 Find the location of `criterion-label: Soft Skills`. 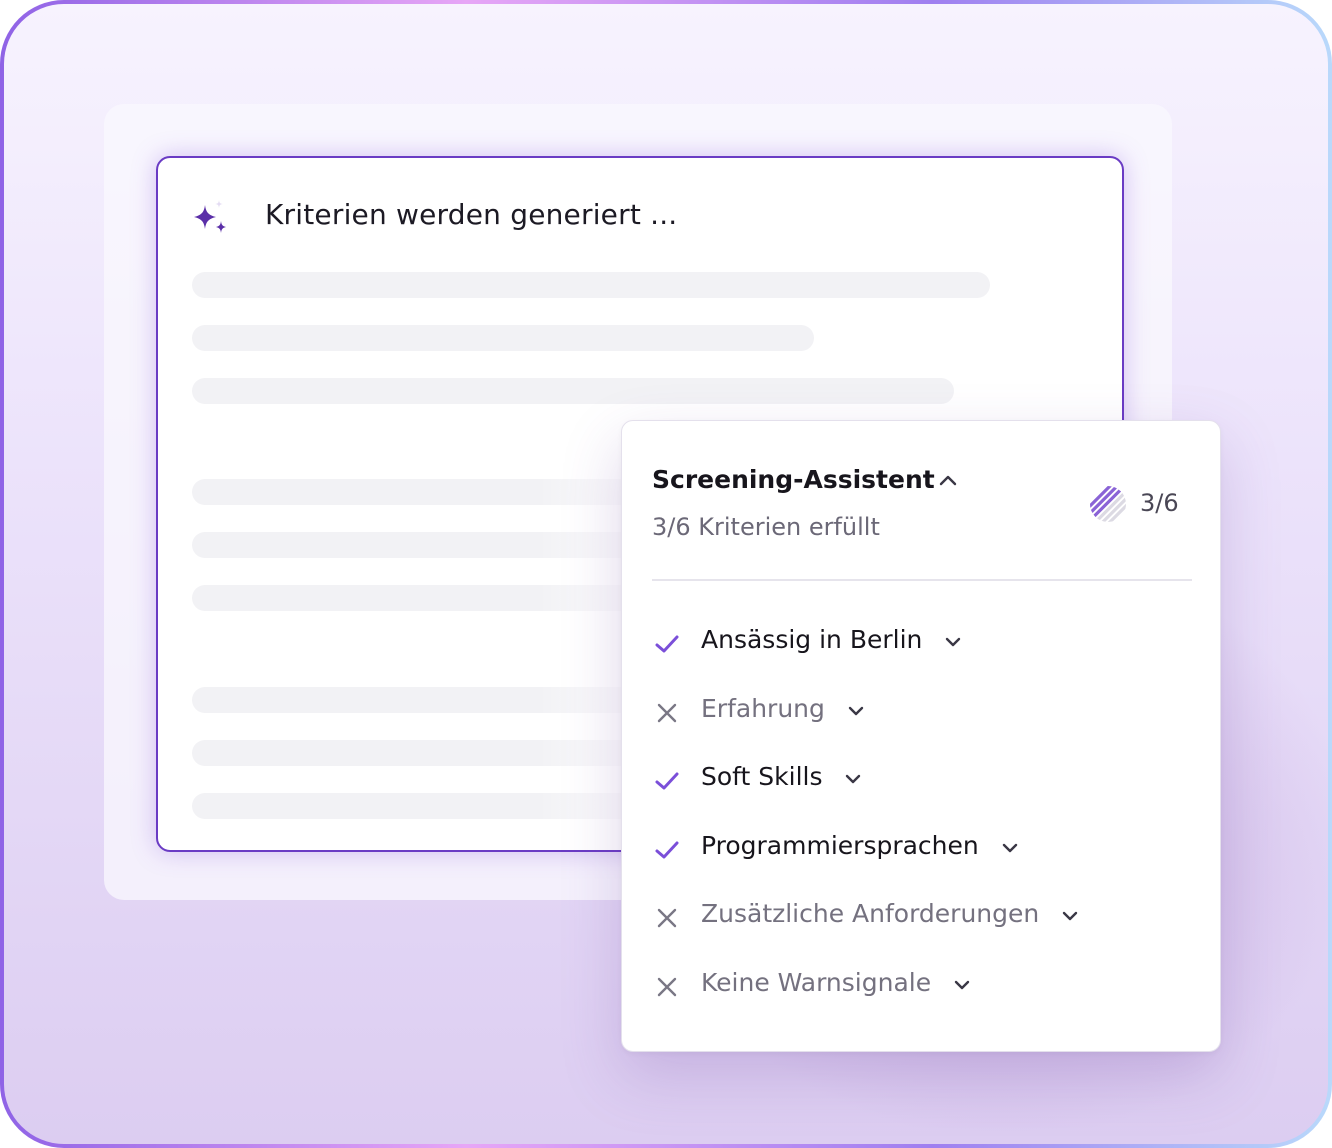

criterion-label: Soft Skills is located at coordinates (762, 777).